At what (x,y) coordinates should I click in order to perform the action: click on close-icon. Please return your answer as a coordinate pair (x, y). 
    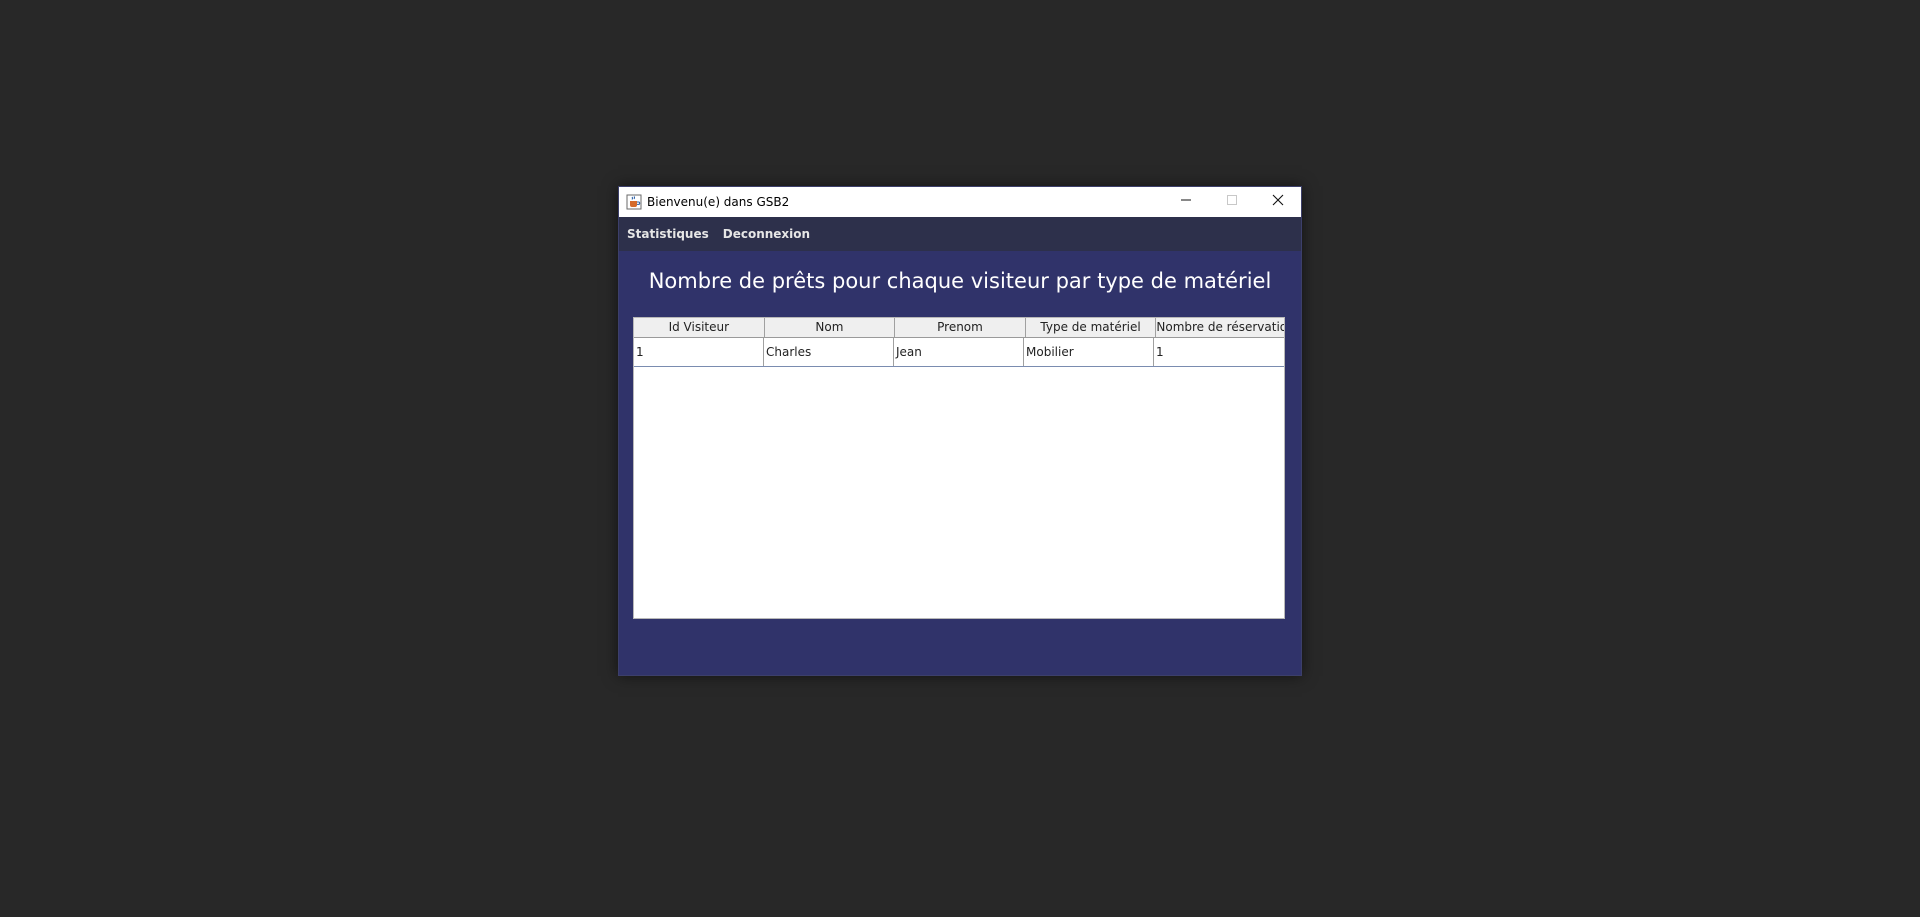
    Looking at the image, I should click on (1278, 202).